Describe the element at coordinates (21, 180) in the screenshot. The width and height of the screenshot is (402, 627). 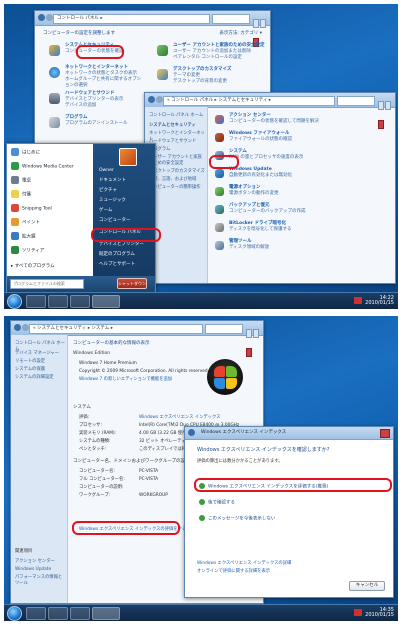
I see `start-item: 電卓` at that location.